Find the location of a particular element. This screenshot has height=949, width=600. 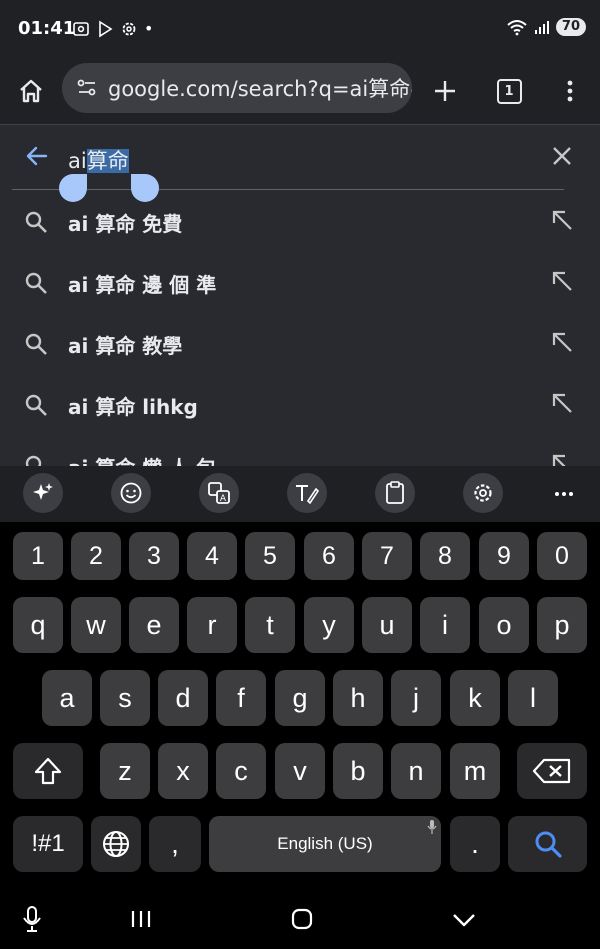

search-input: ai算命 is located at coordinates (98, 160).